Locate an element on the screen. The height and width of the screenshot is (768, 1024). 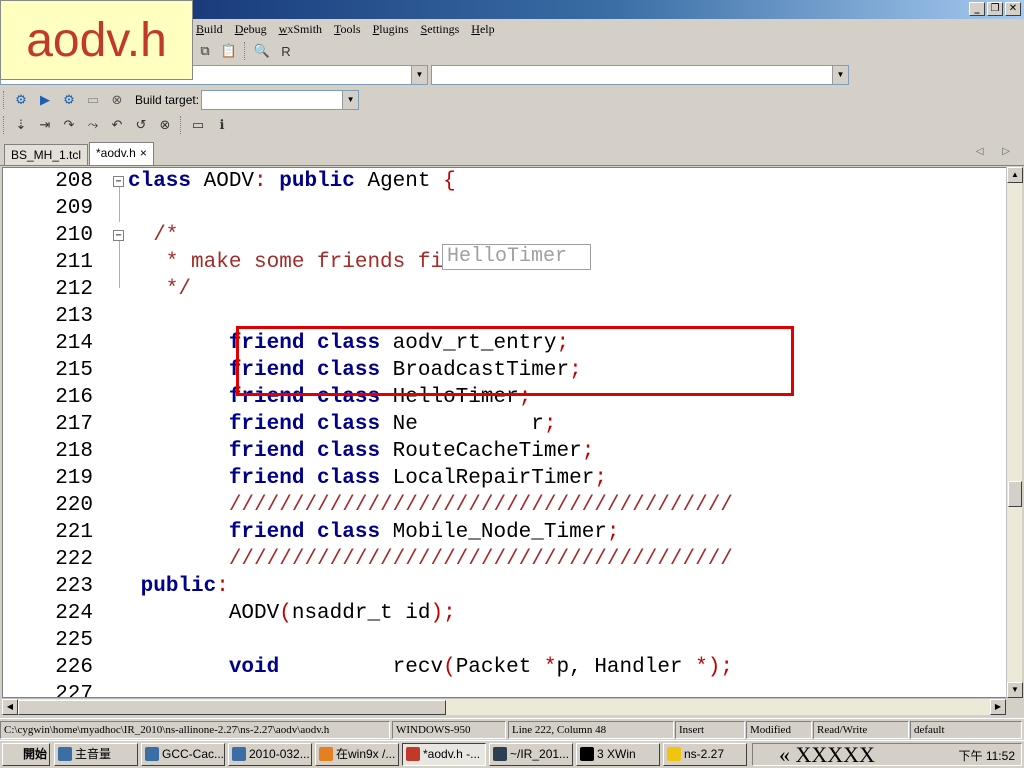
symbol-combo: ▼ is located at coordinates (640, 75).